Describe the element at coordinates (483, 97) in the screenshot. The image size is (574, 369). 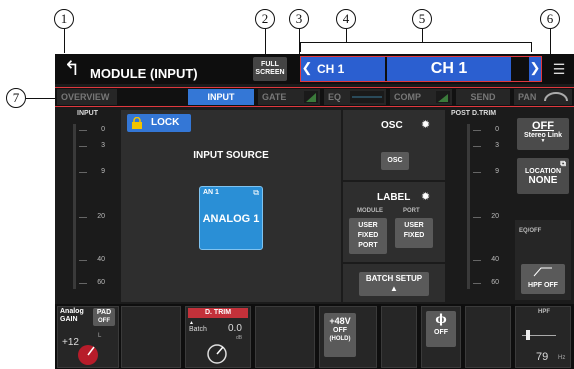
I see `tab-send: SEND` at that location.